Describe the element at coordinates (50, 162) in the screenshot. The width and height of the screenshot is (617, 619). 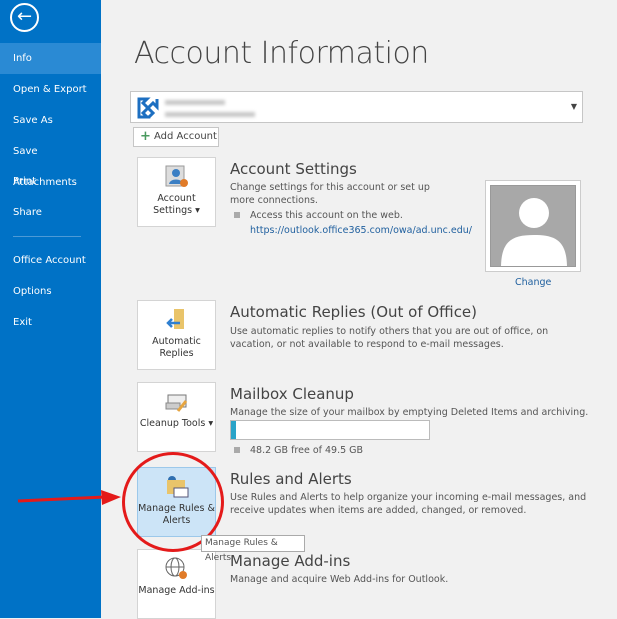
I see `sidebar-item-save-attachments: Save Attachments` at that location.